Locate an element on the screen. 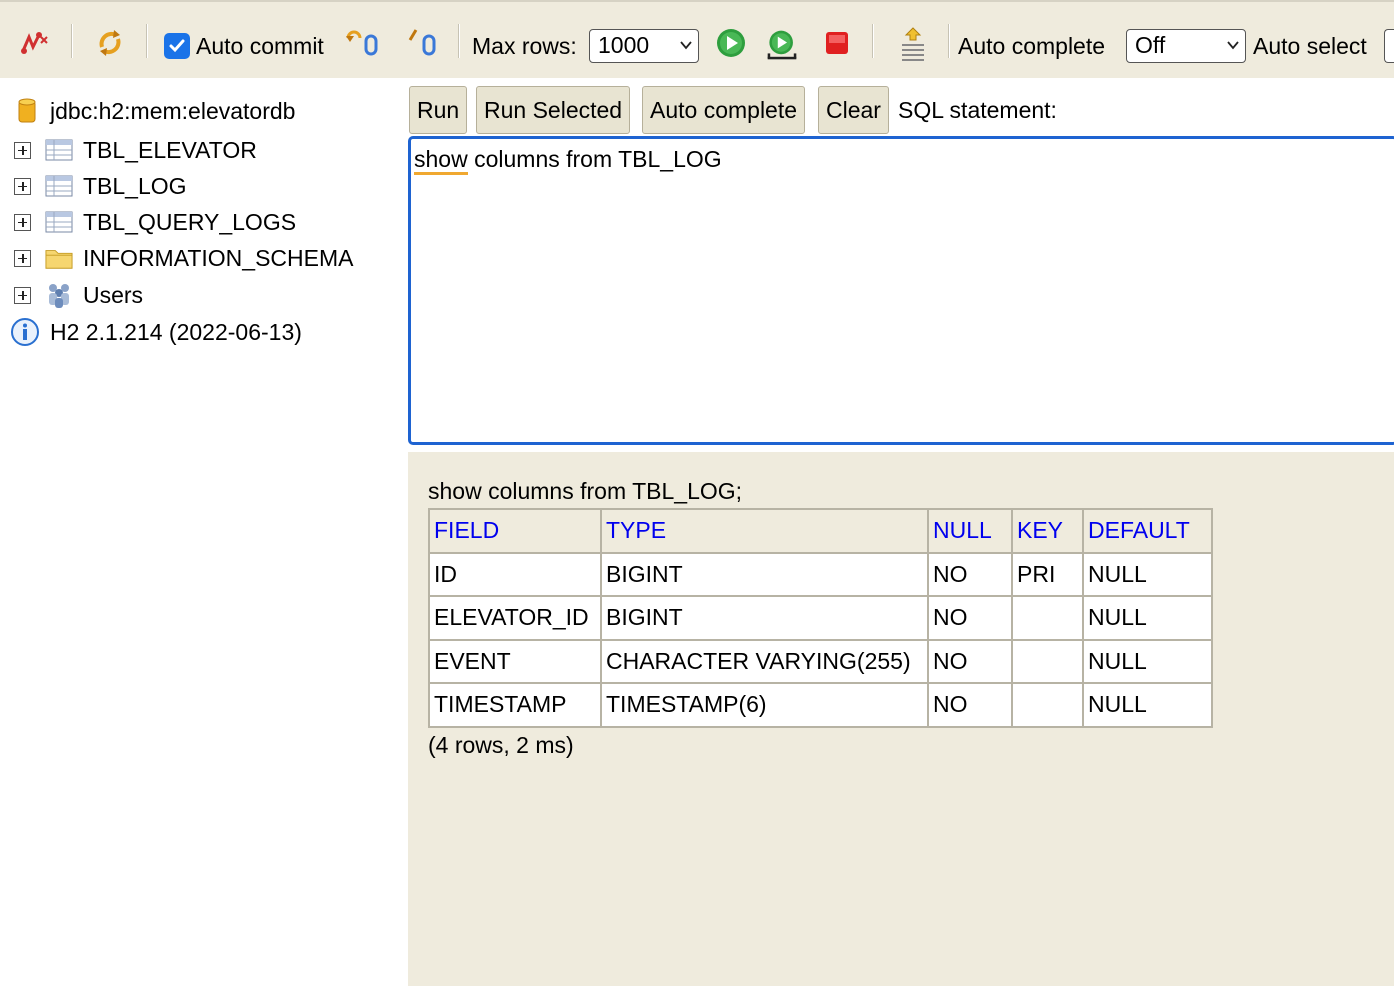 The width and height of the screenshot is (1394, 986). result-footer: (4 rows, 2 ms) is located at coordinates (501, 745).